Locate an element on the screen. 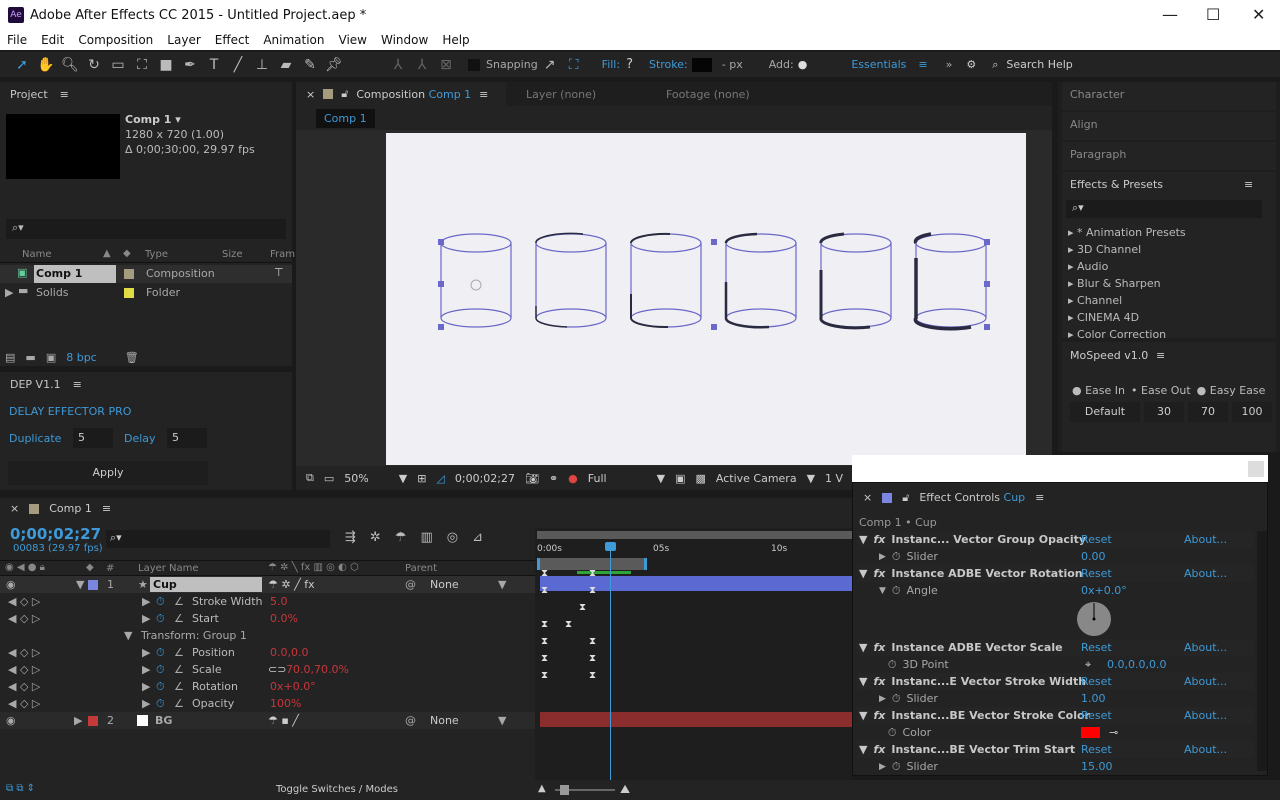 The image size is (1280, 800). timeline-tab: Comp 1 is located at coordinates (70, 508).